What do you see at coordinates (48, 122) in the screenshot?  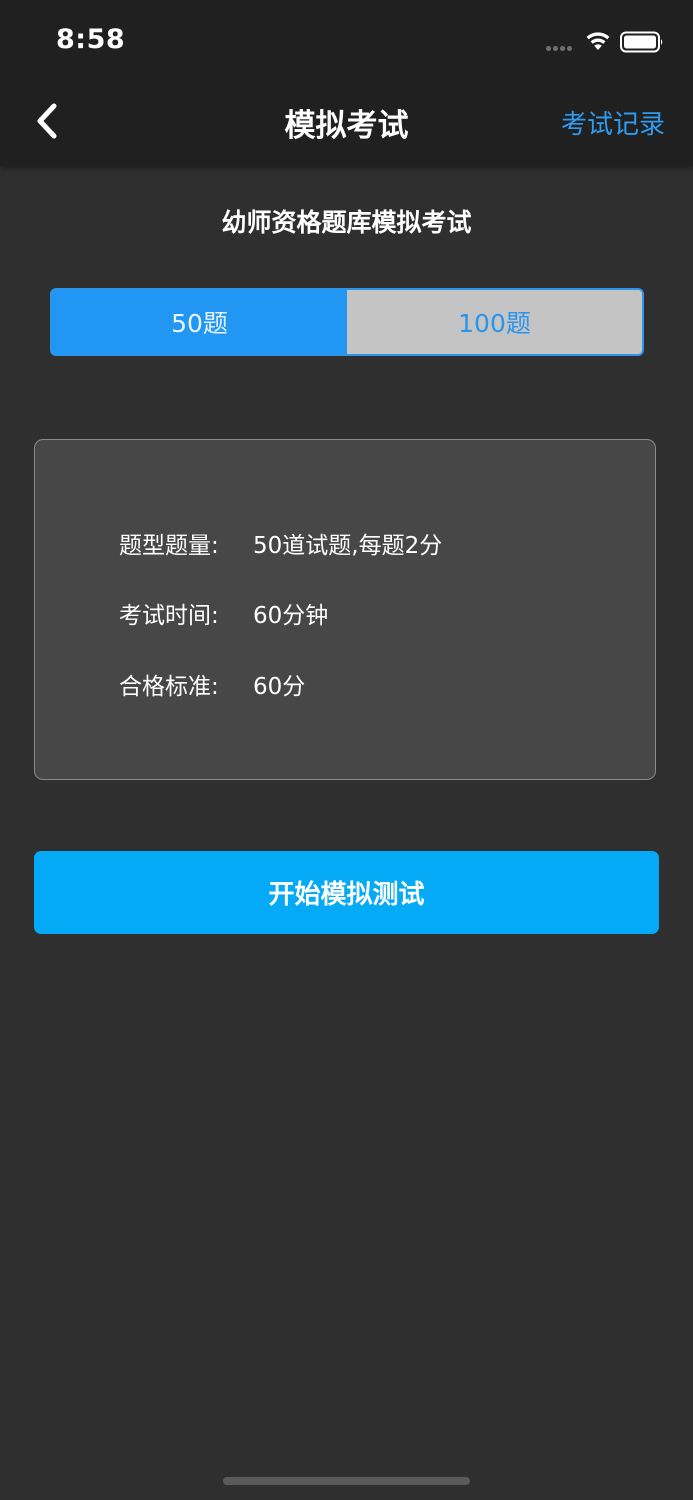 I see `chevron-left-icon` at bounding box center [48, 122].